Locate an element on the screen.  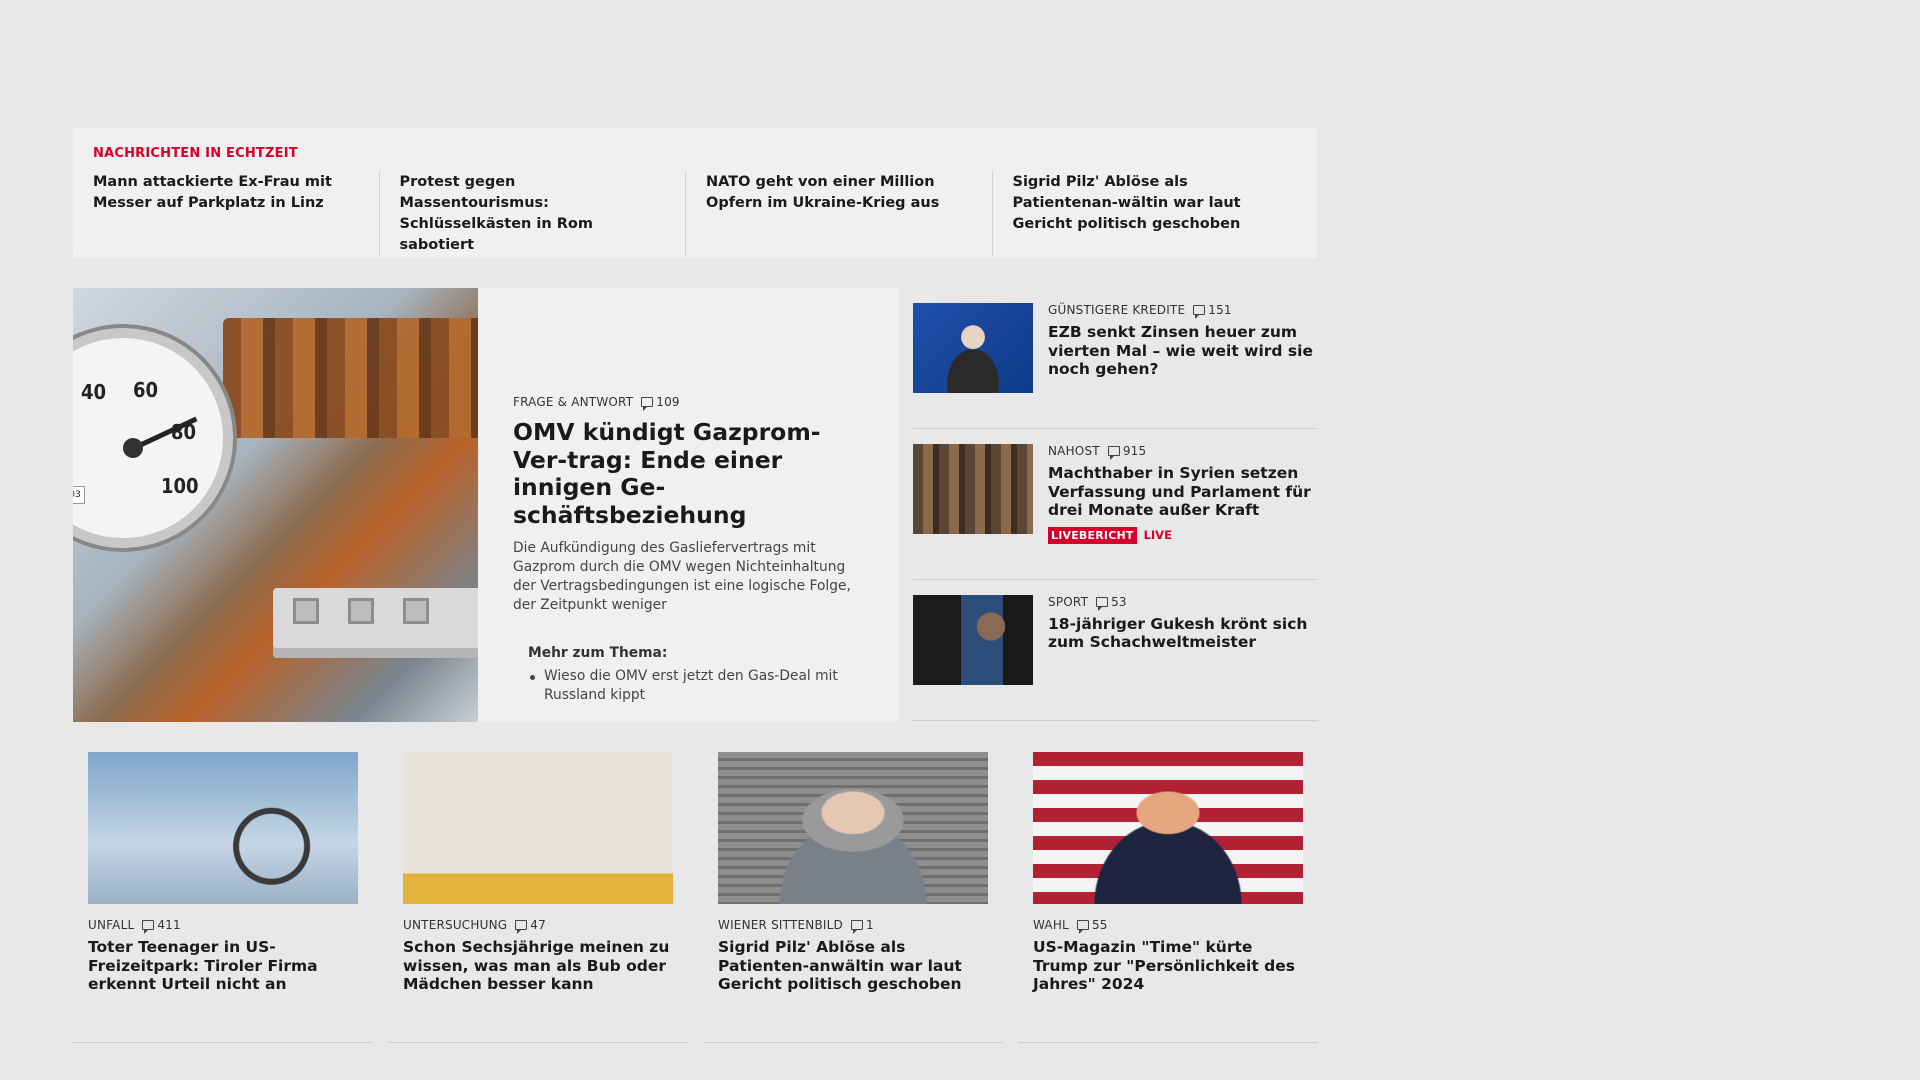
comment-count: 47 is located at coordinates (530, 926).